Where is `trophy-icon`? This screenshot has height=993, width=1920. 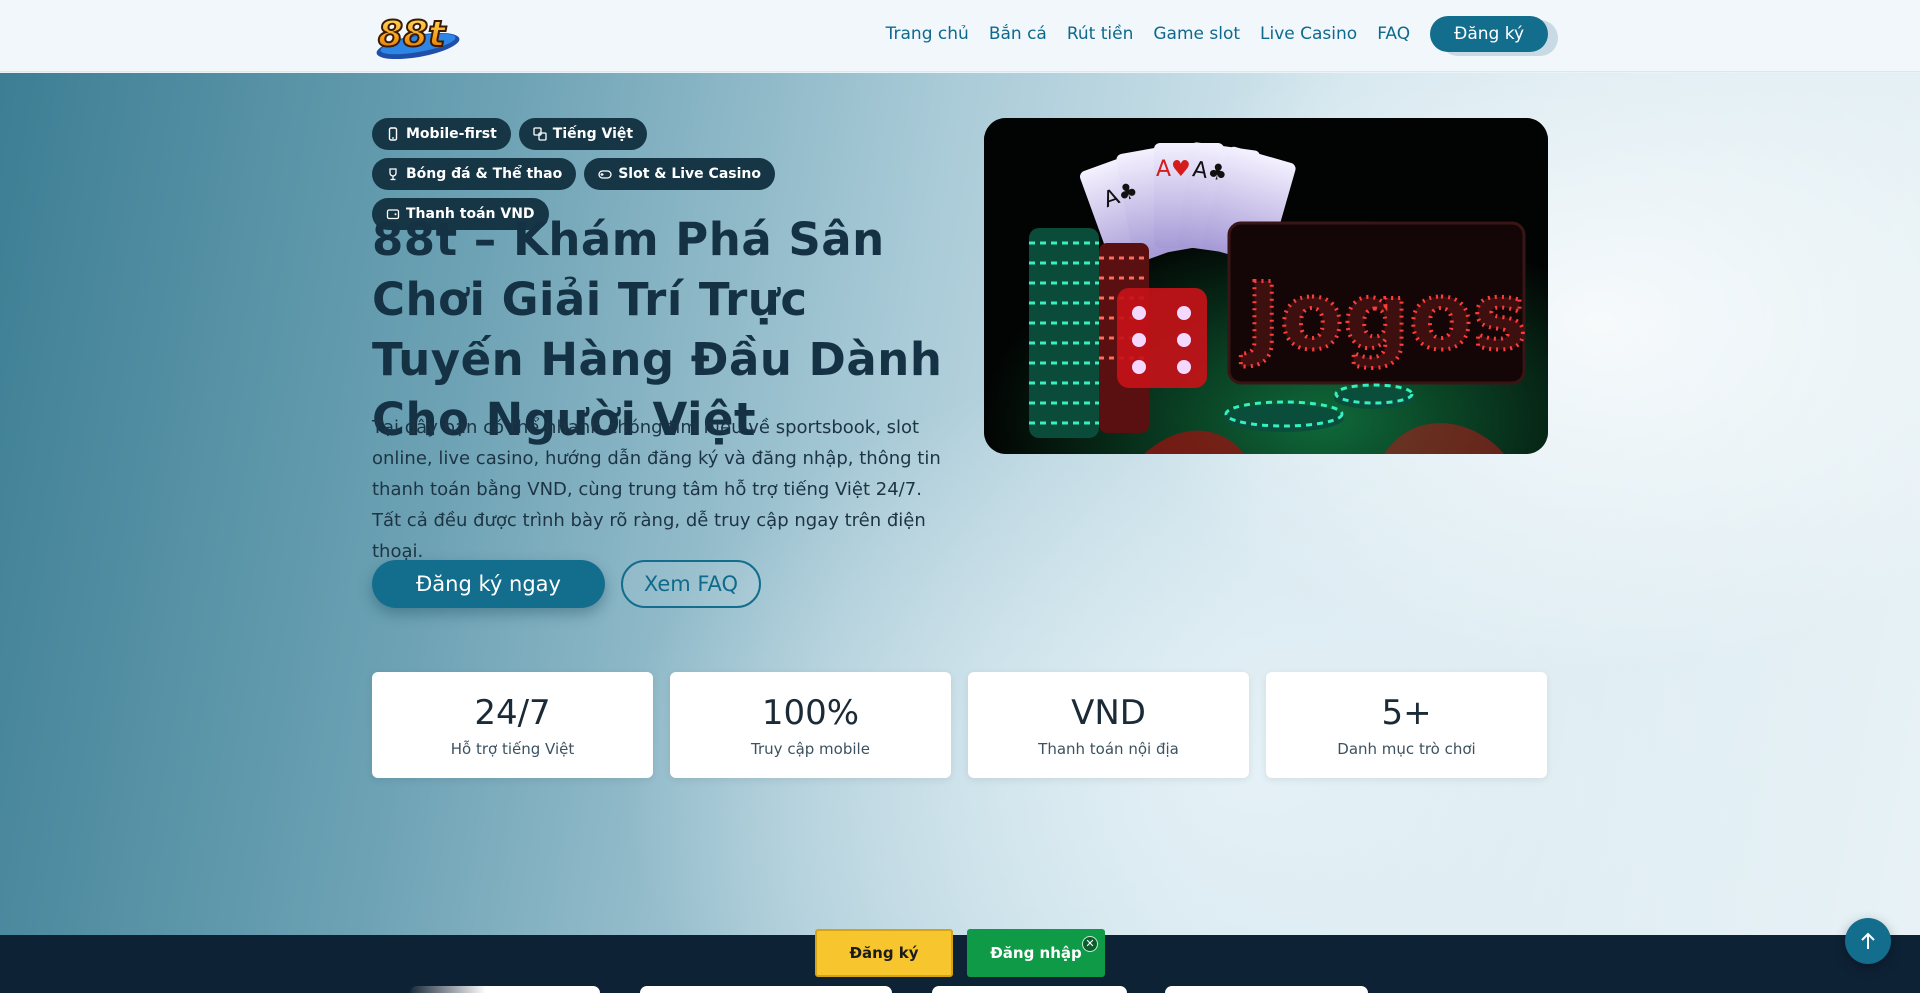 trophy-icon is located at coordinates (393, 174).